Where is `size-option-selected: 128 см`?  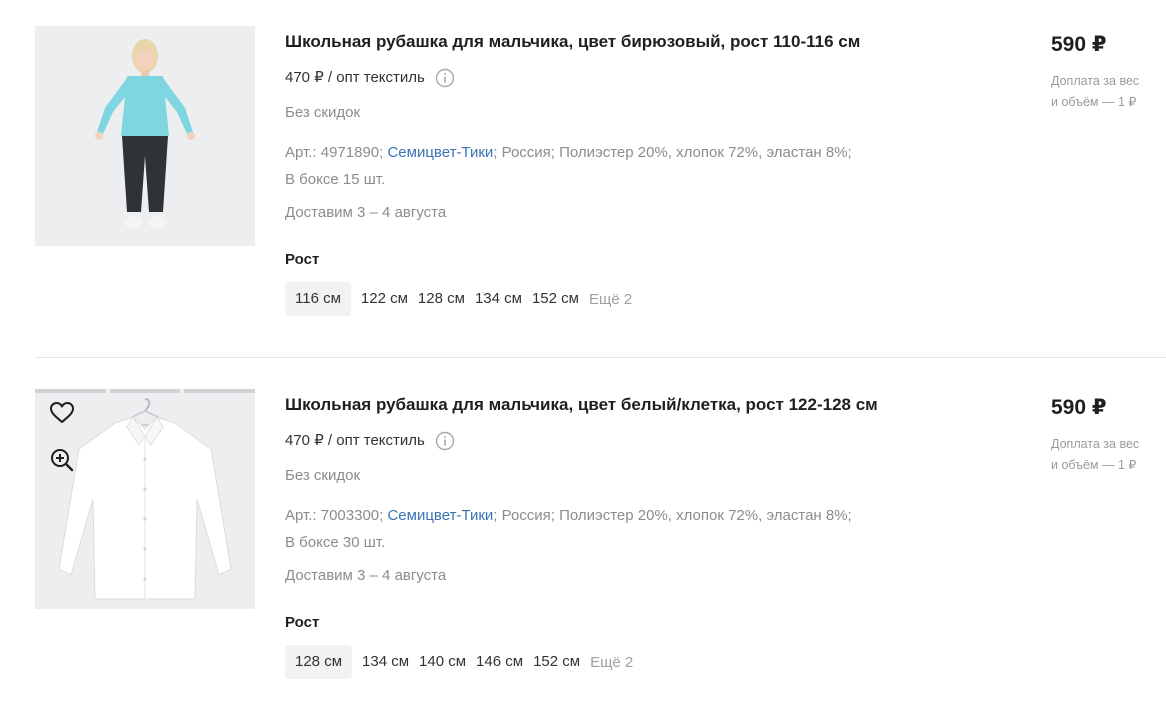
size-option-selected: 128 см is located at coordinates (319, 662).